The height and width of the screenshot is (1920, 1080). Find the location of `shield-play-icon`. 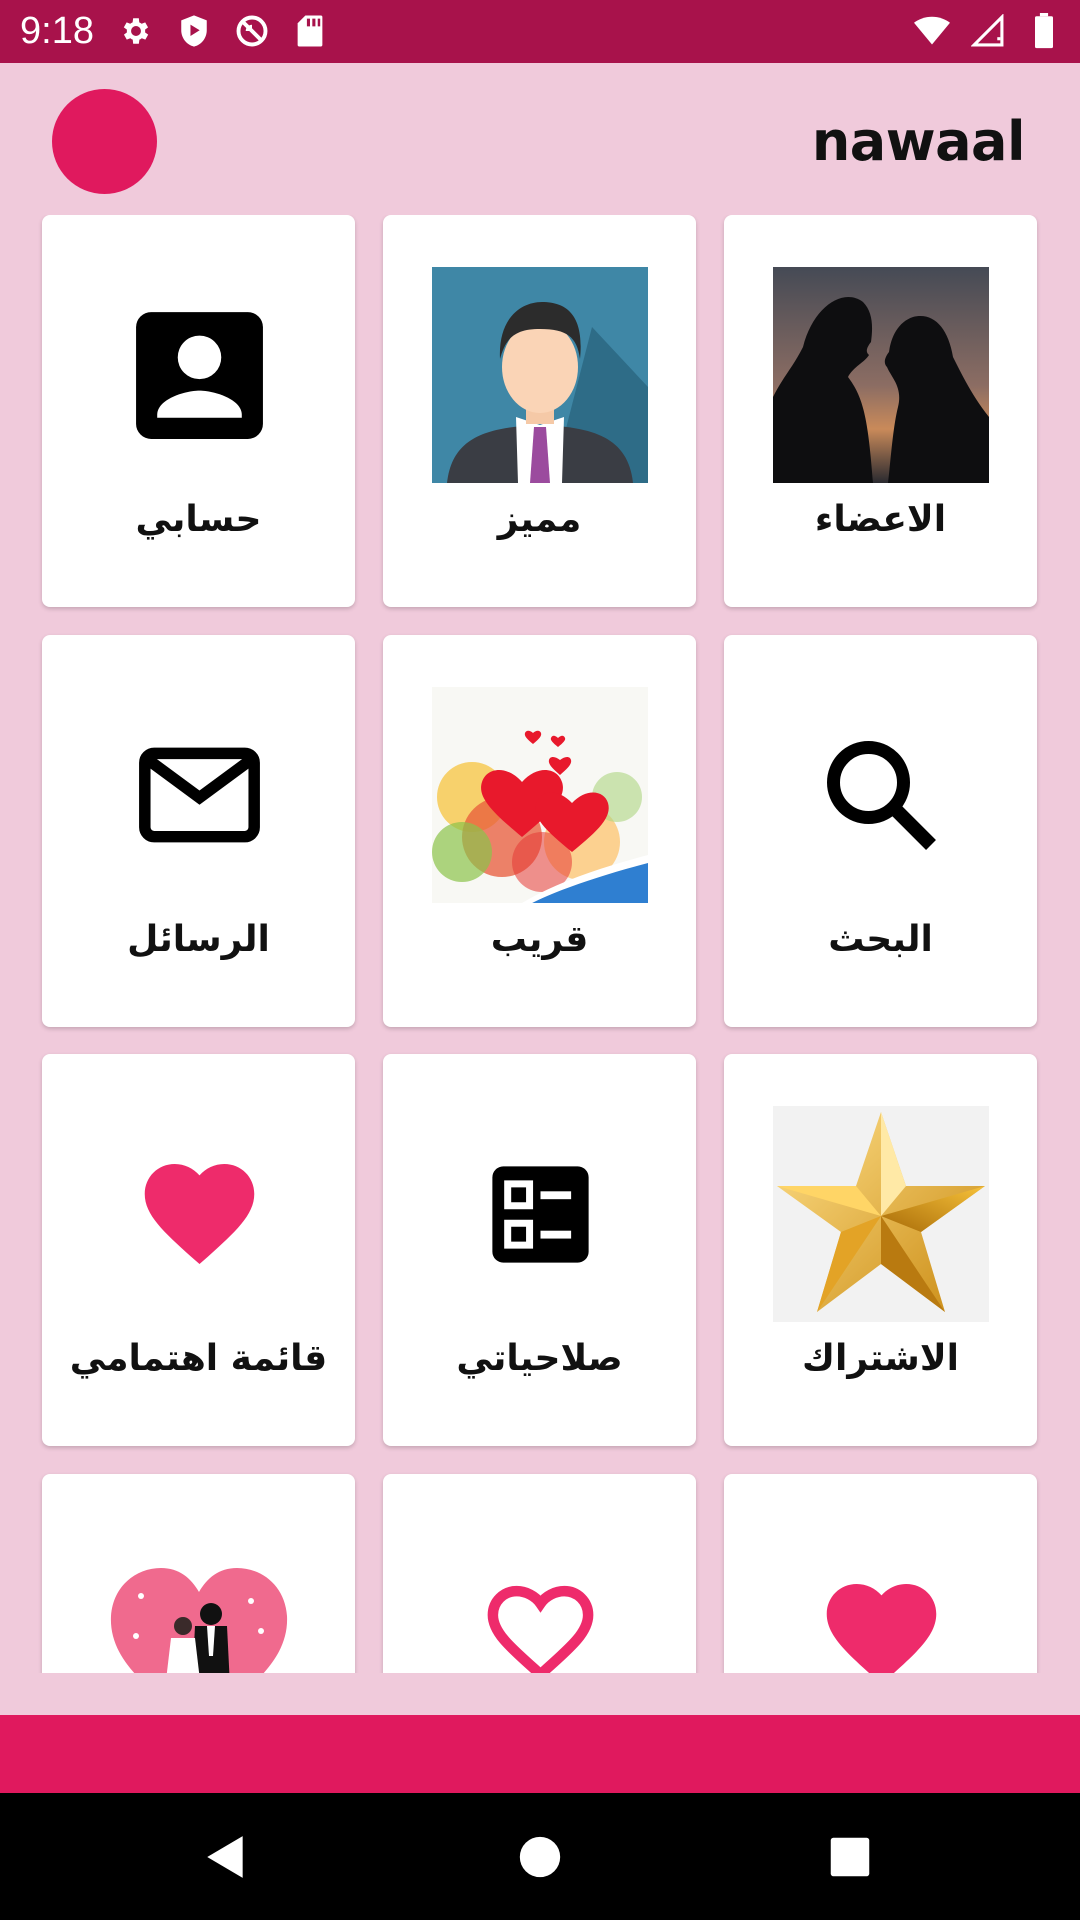

shield-play-icon is located at coordinates (194, 31).